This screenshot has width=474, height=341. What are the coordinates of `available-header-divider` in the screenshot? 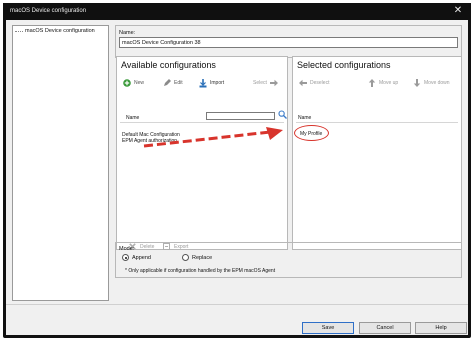 It's located at (202, 122).